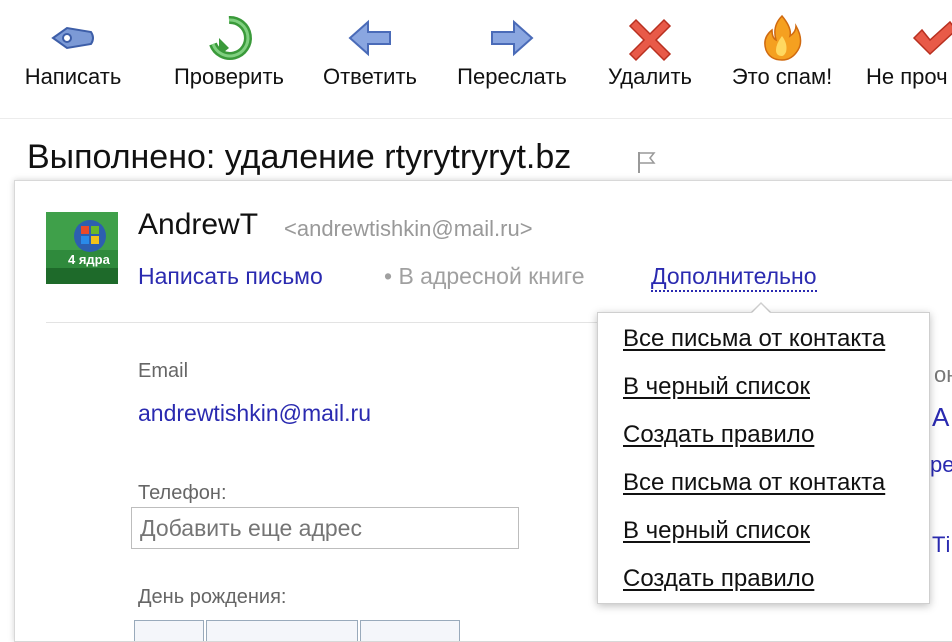 This screenshot has height=642, width=952. I want to click on menu-item-create-rule-2: Создать правило, so click(718, 579).